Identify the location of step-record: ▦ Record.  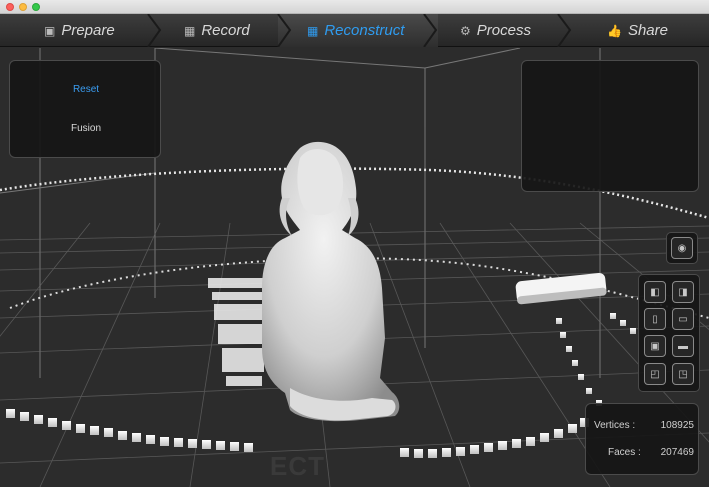
(217, 30).